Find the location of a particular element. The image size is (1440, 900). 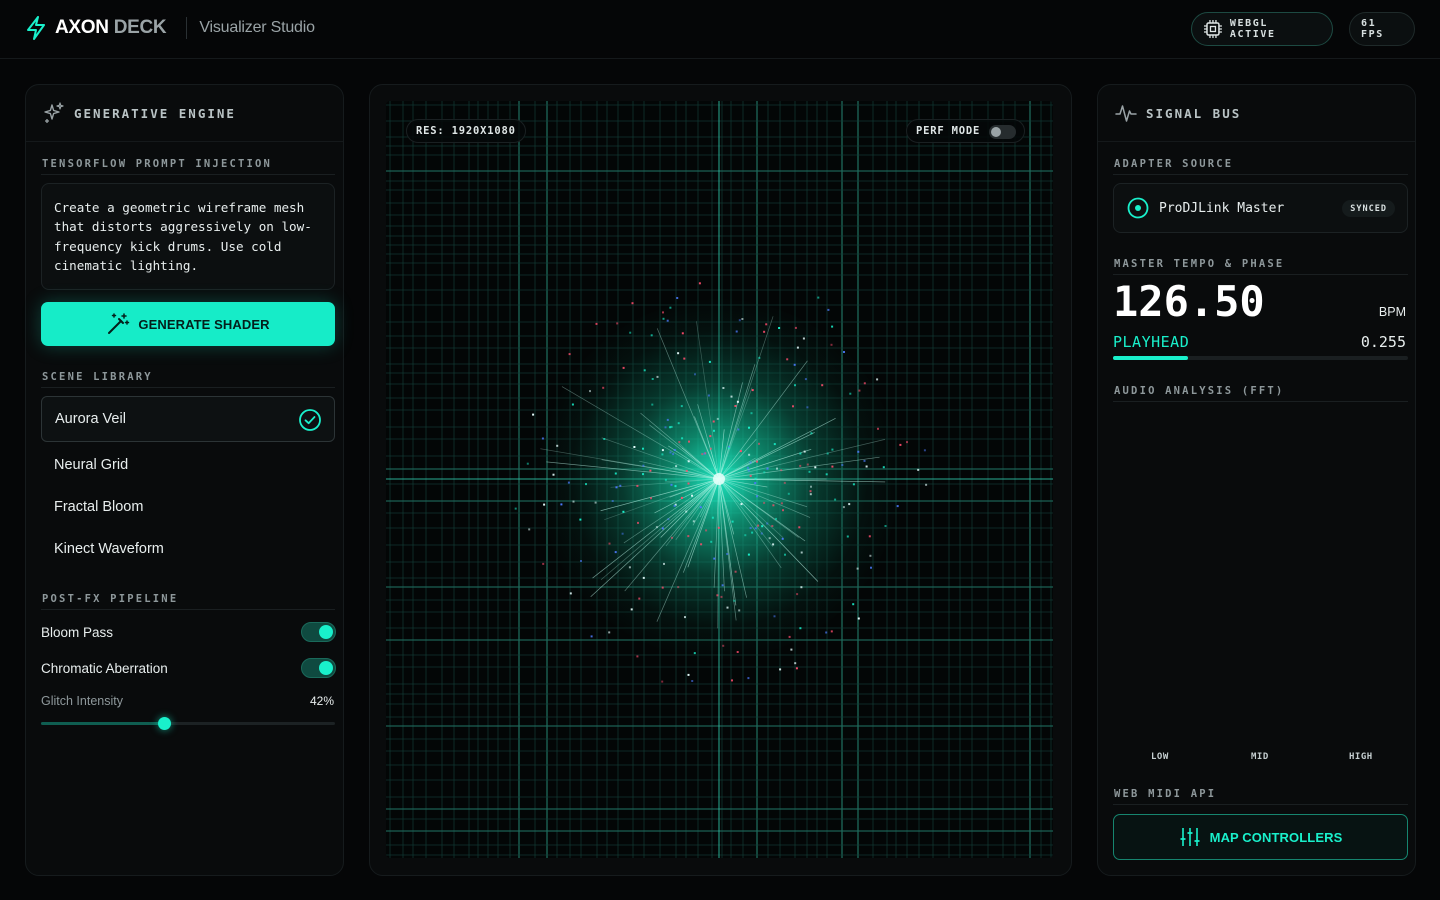

scene-library-label: SCENE LIBRARY is located at coordinates (97, 377).